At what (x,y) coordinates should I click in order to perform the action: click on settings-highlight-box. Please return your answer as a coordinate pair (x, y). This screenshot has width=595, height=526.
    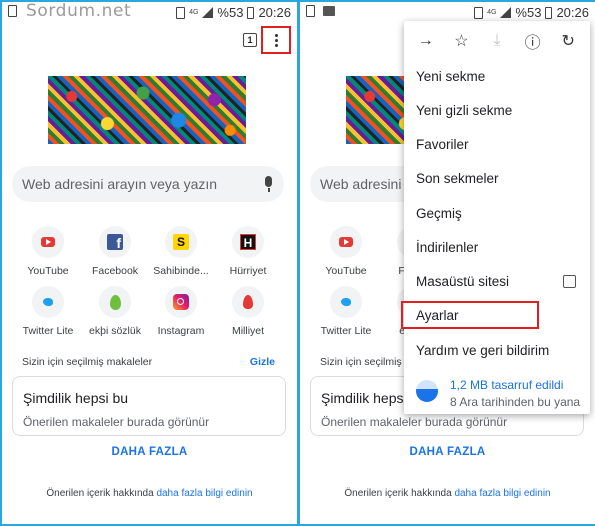
    Looking at the image, I should click on (470, 315).